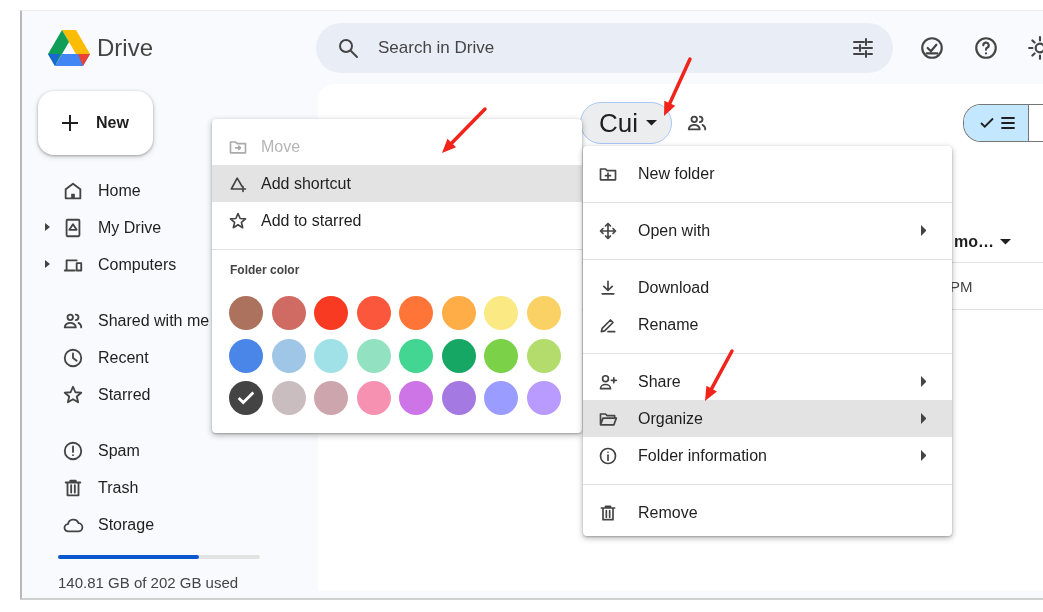 Image resolution: width=1043 pixels, height=612 pixels. Describe the element at coordinates (767, 324) in the screenshot. I see `menu-item: Rename` at that location.